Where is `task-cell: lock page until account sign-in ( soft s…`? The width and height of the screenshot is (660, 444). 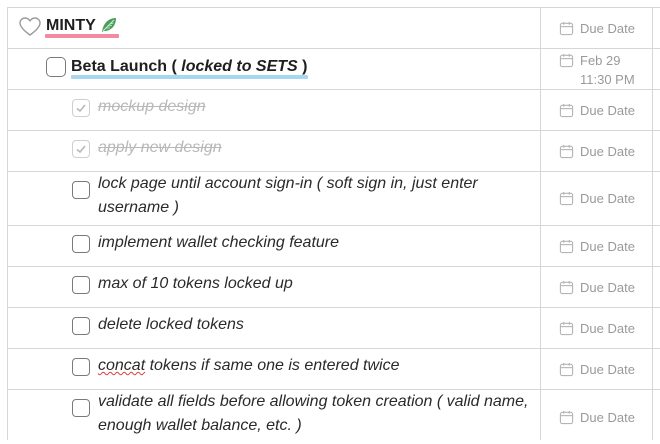 task-cell: lock page until account sign-in ( soft s… is located at coordinates (274, 198).